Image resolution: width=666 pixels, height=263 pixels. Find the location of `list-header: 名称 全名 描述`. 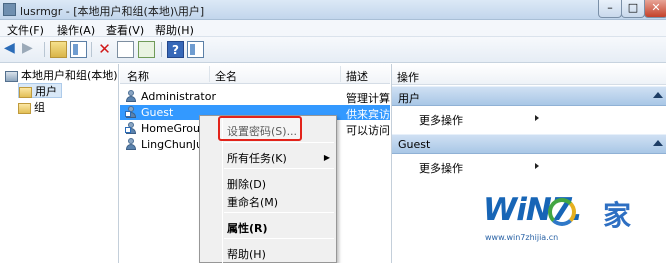

list-header: 名称 全名 描述 is located at coordinates (255, 74).